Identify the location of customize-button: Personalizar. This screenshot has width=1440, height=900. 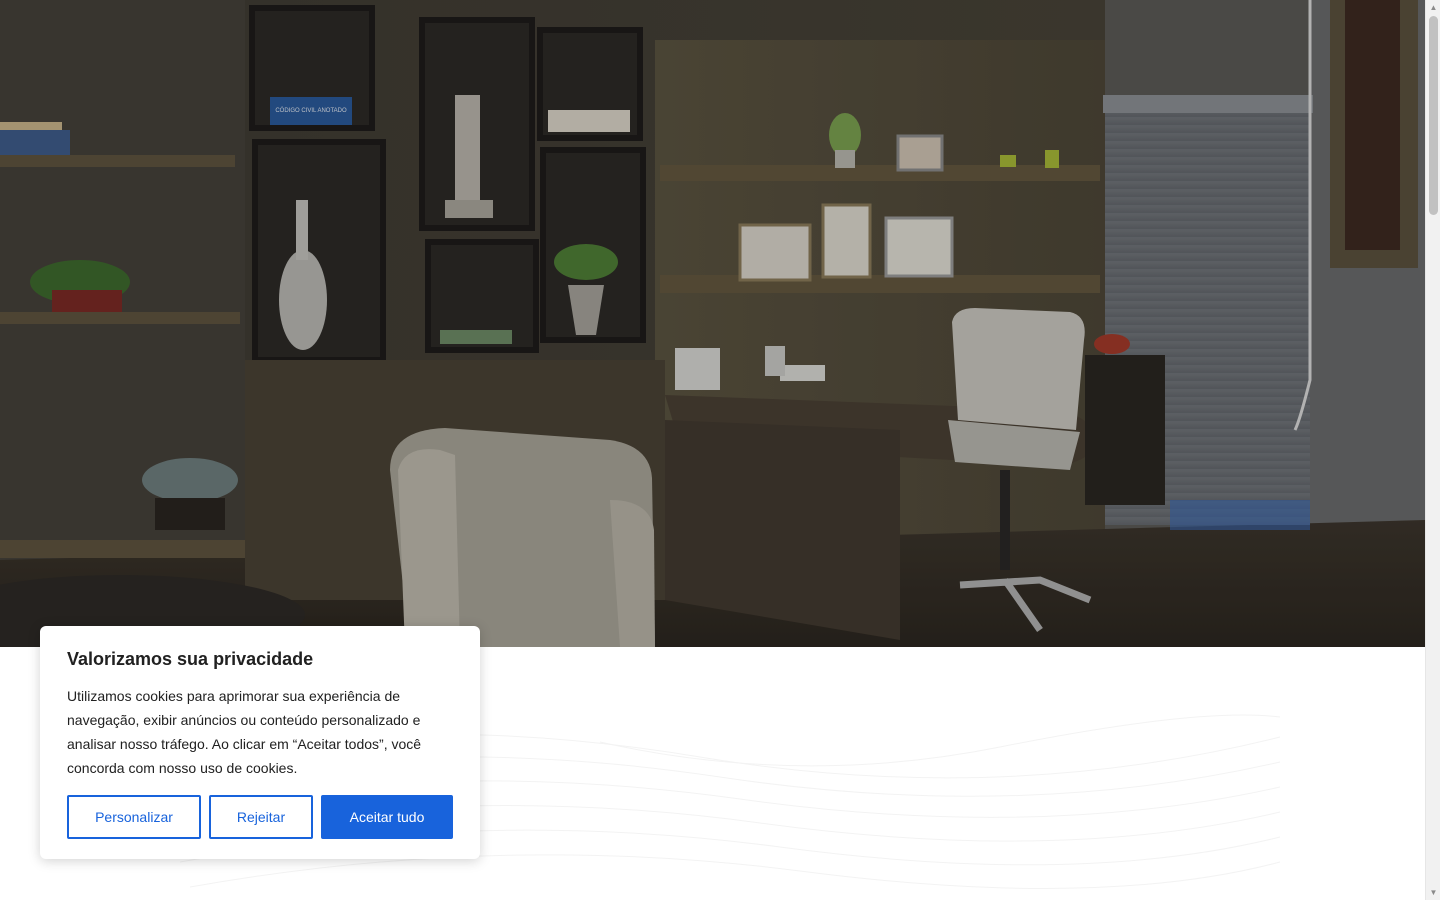
(134, 817).